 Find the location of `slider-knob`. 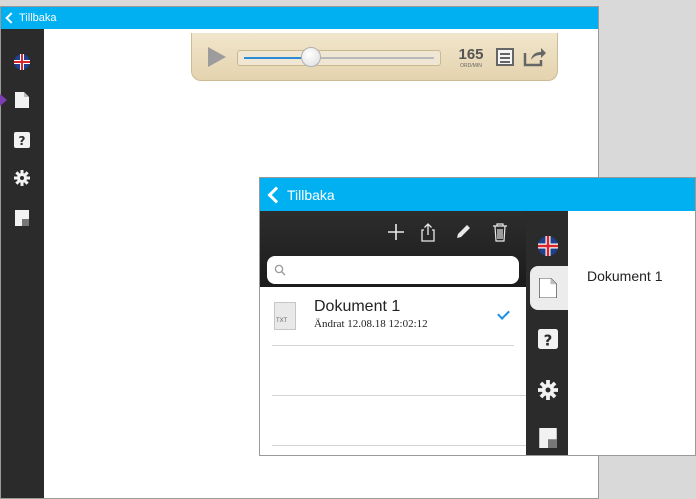

slider-knob is located at coordinates (310, 57).